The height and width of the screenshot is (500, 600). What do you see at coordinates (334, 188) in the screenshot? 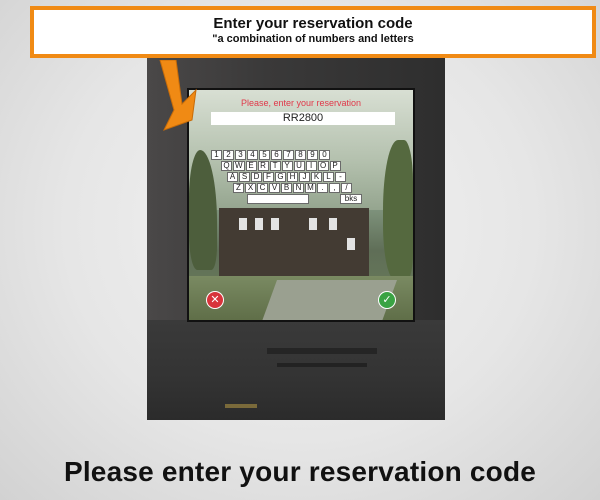
I see `key: ,` at bounding box center [334, 188].